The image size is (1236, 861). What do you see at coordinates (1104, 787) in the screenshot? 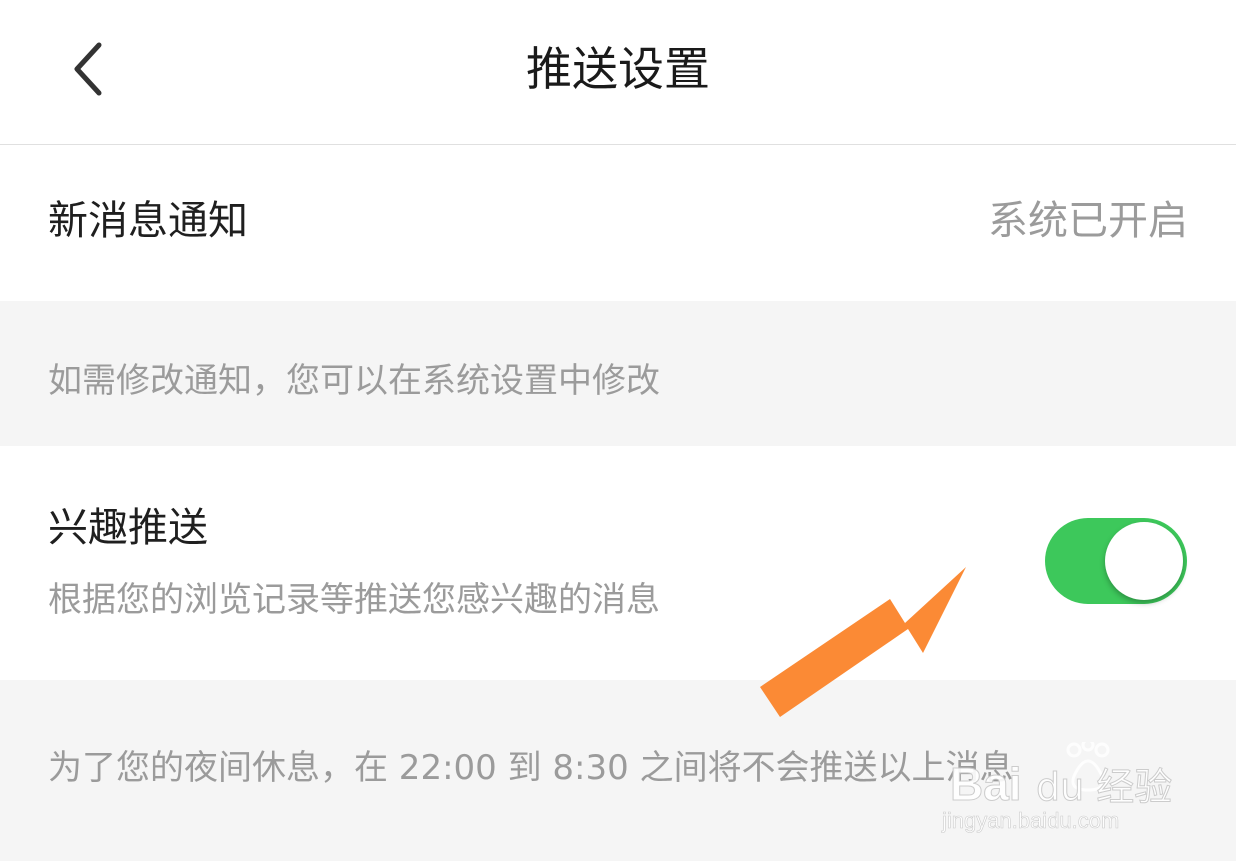
I see `svg-text: du 经验` at bounding box center [1104, 787].